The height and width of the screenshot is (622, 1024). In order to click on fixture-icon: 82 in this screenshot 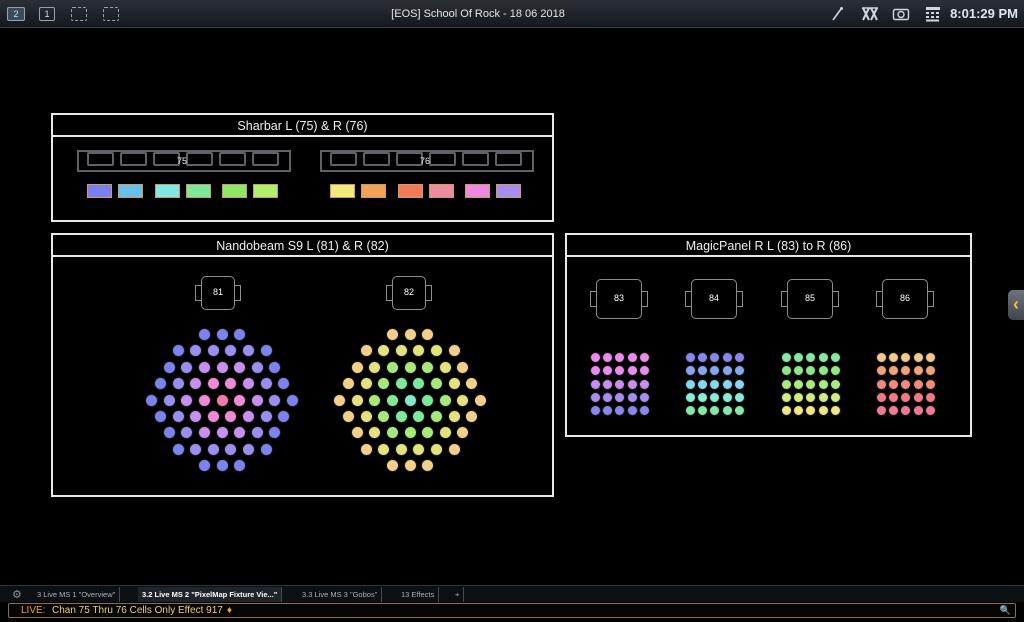, I will do `click(409, 293)`.